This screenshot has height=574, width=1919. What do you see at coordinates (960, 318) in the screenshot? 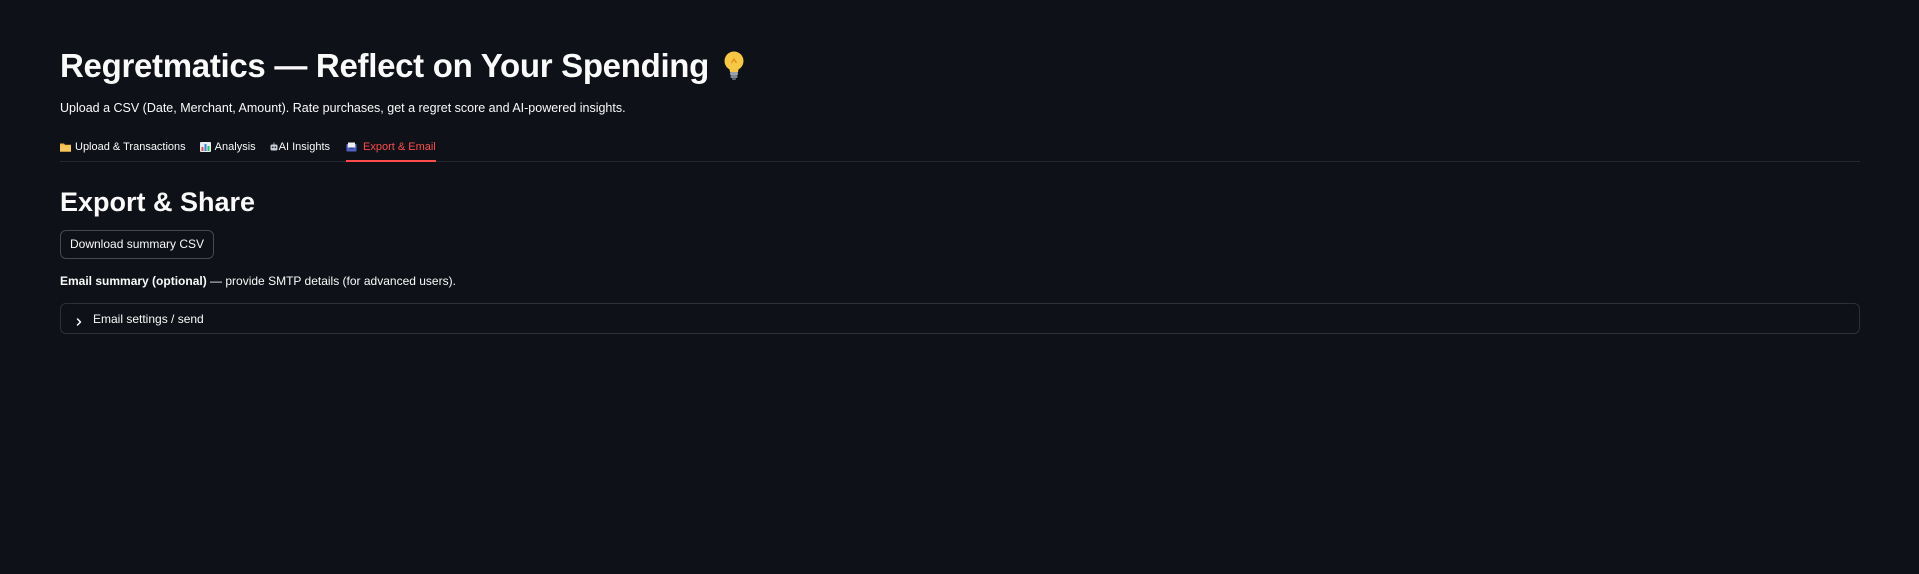
I see `email-settings-expander: Email settings / send` at bounding box center [960, 318].